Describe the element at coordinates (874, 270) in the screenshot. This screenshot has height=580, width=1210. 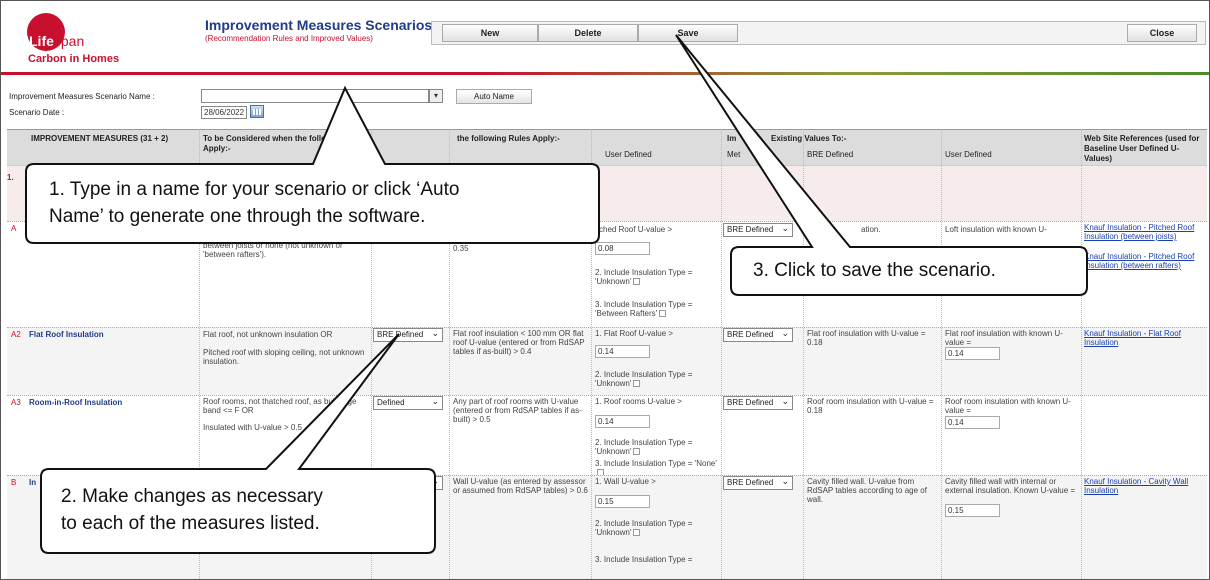
I see `callout-3-text: 3. Click to save the scenario.` at that location.